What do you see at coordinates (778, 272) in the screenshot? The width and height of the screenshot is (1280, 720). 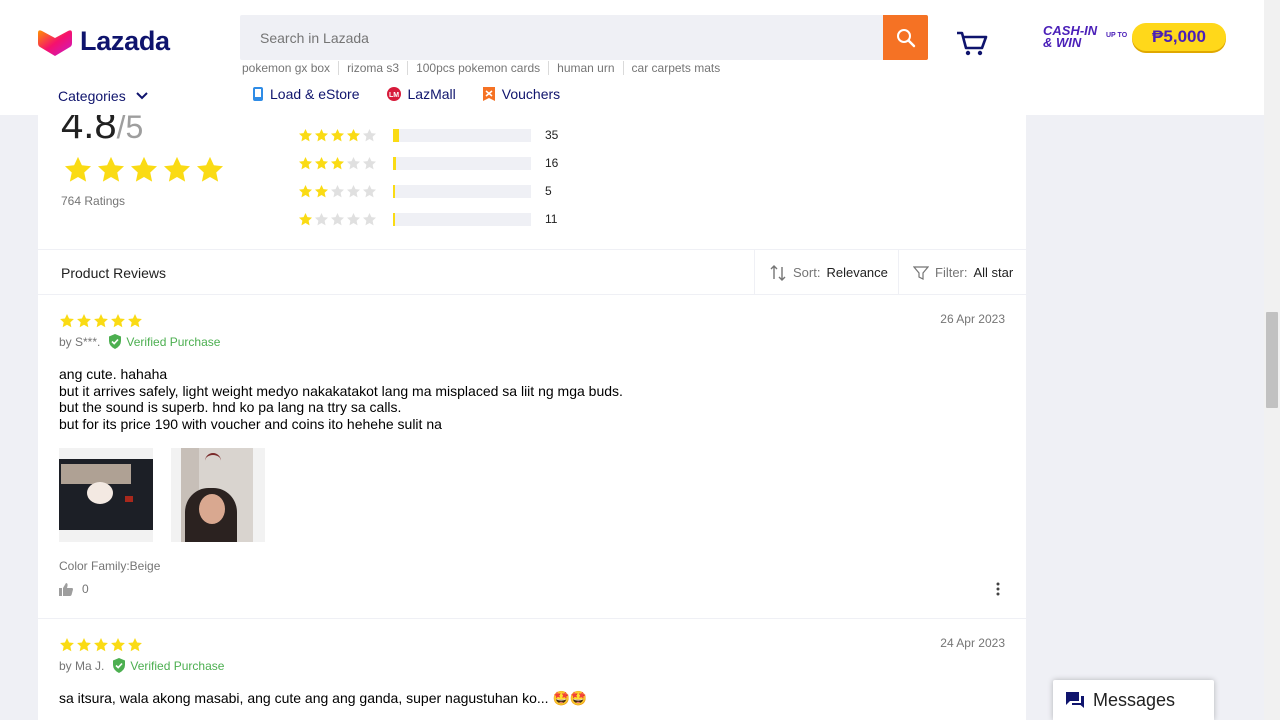 I see `sort-icon` at bounding box center [778, 272].